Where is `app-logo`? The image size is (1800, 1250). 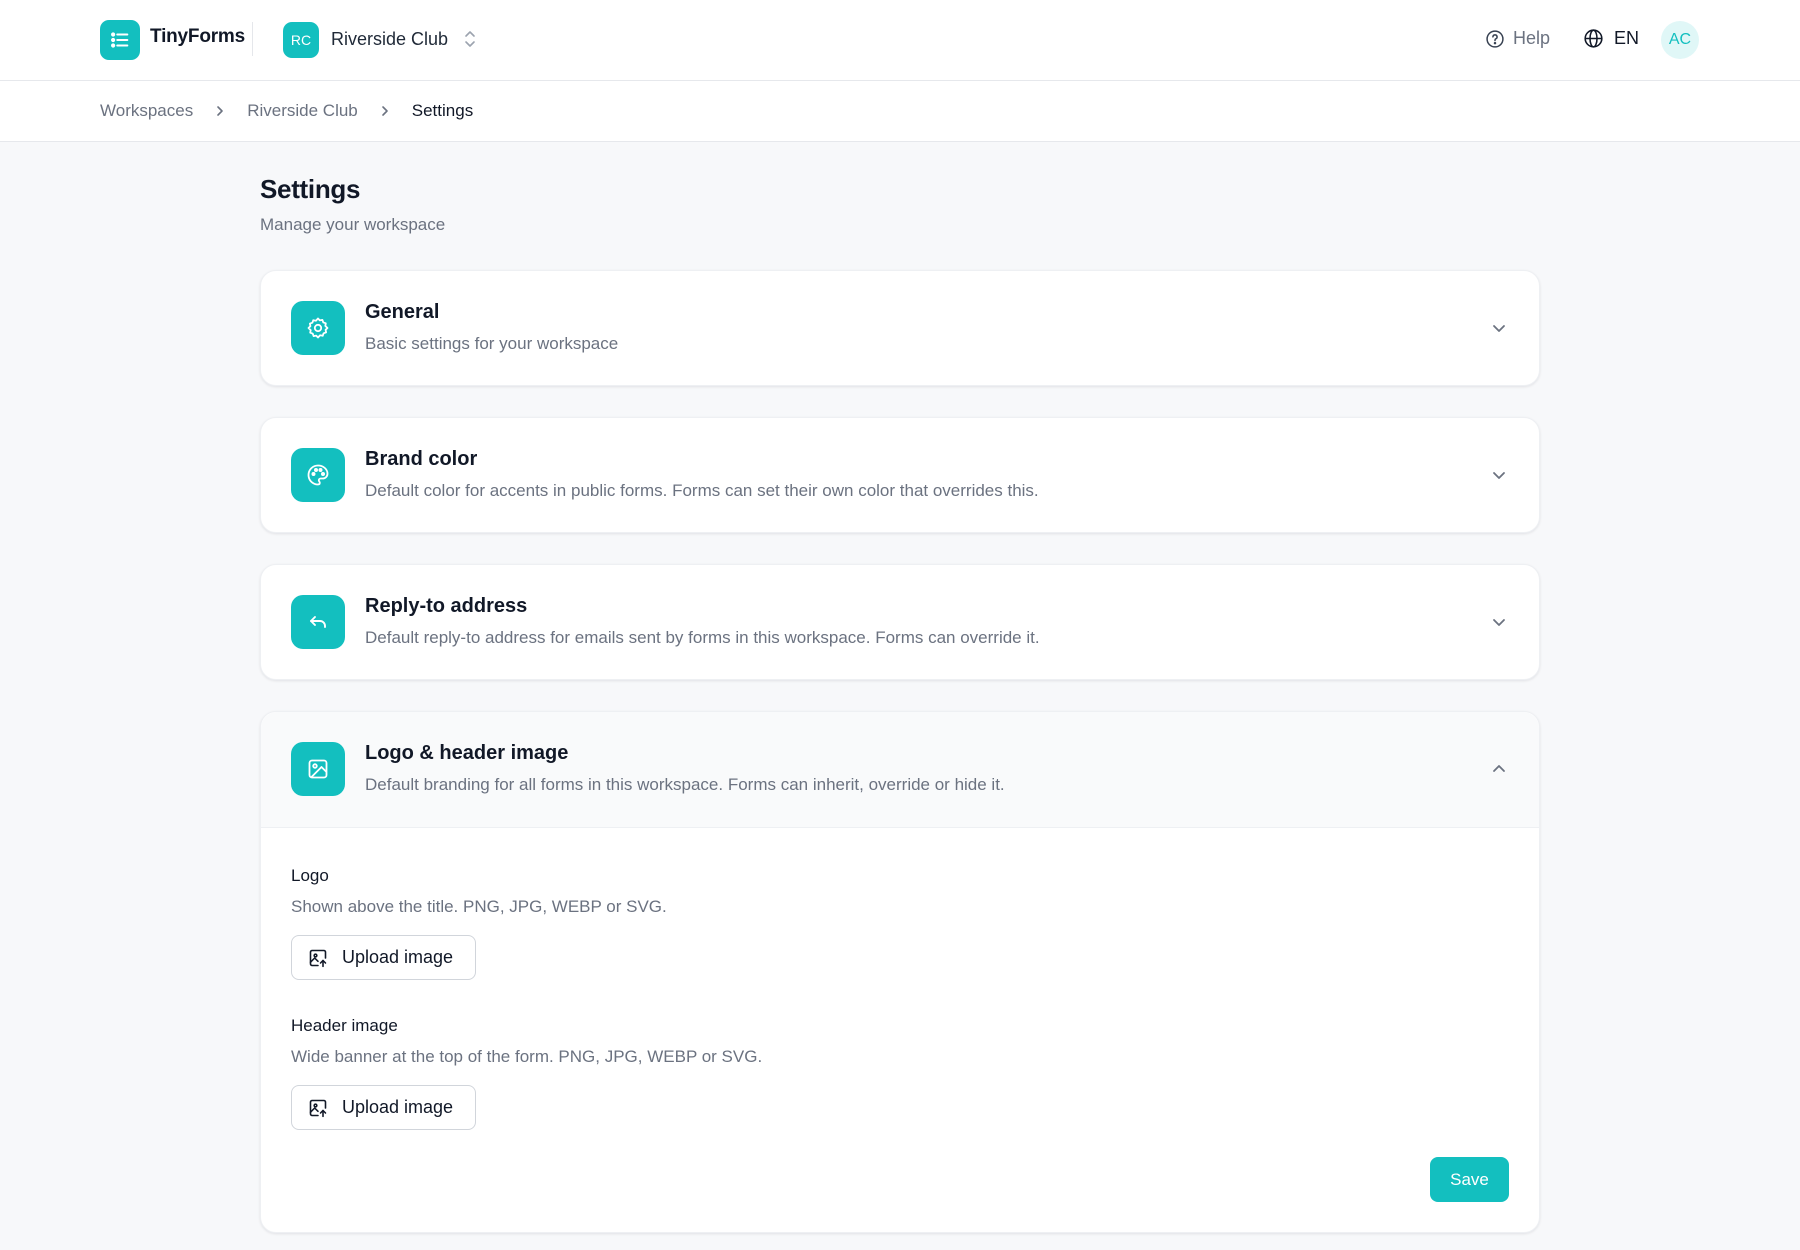 app-logo is located at coordinates (120, 40).